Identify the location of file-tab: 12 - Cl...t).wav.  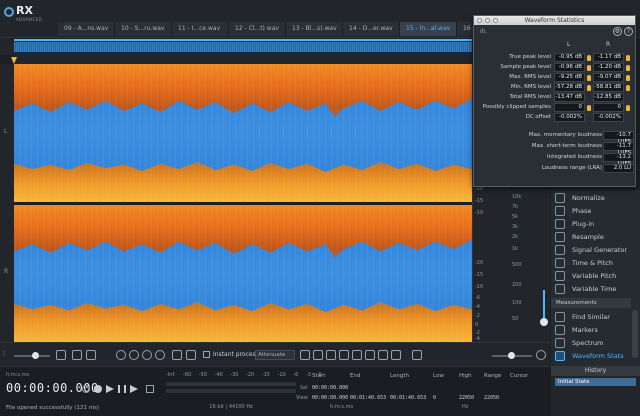
(257, 29).